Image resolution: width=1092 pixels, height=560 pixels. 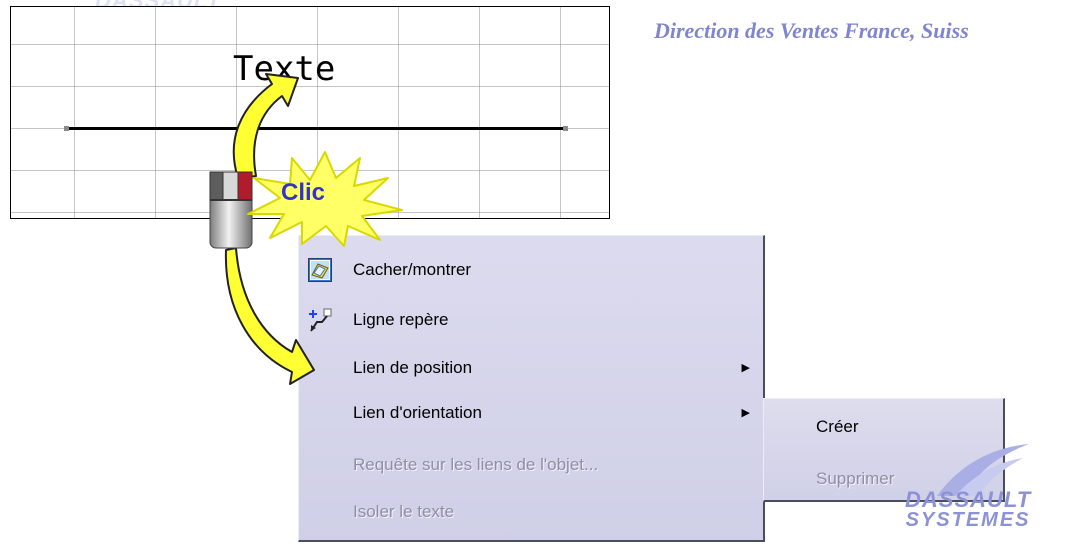 I want to click on dassault-systemes-logo: DASSAULT SYSTEMES, so click(x=968, y=509).